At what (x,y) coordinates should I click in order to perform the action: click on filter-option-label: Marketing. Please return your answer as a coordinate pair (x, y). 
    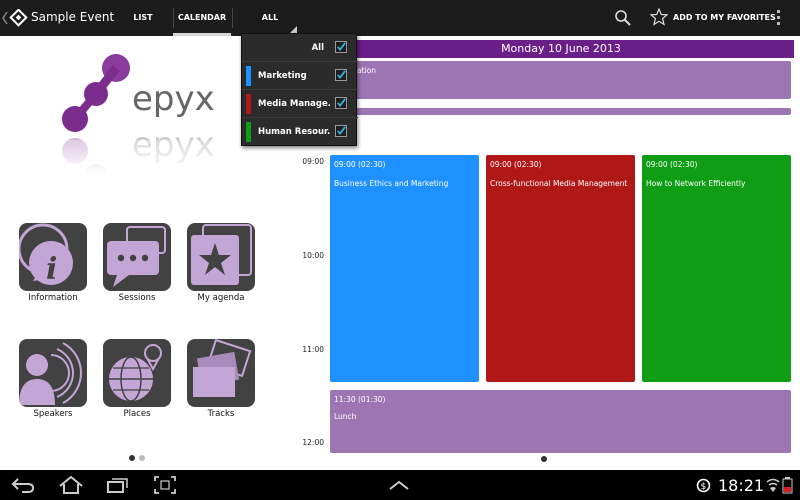
    Looking at the image, I should click on (282, 76).